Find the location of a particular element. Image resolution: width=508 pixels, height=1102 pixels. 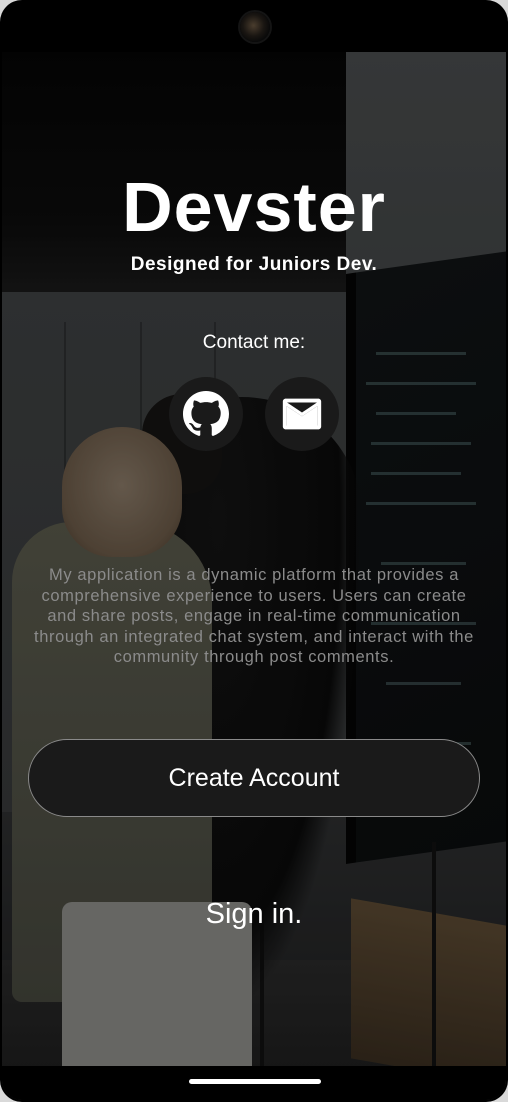

mail-button is located at coordinates (302, 414).